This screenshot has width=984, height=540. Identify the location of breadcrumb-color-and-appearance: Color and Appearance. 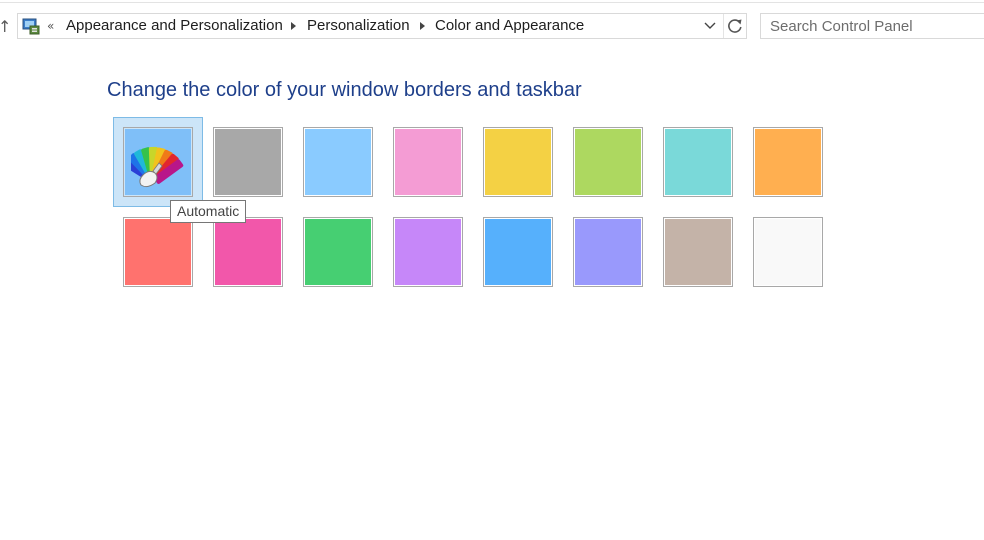
(509, 26).